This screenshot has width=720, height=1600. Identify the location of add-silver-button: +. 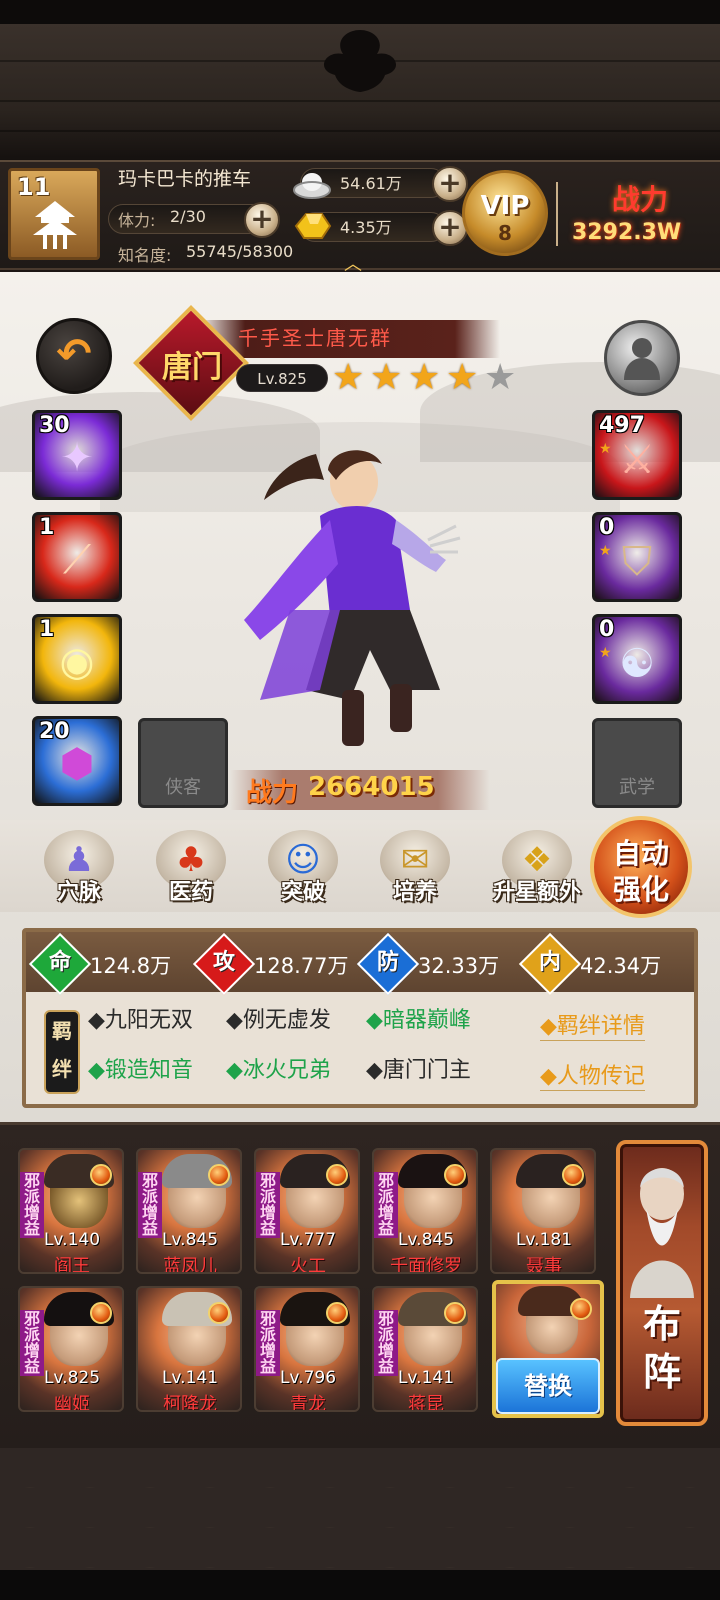
(450, 184).